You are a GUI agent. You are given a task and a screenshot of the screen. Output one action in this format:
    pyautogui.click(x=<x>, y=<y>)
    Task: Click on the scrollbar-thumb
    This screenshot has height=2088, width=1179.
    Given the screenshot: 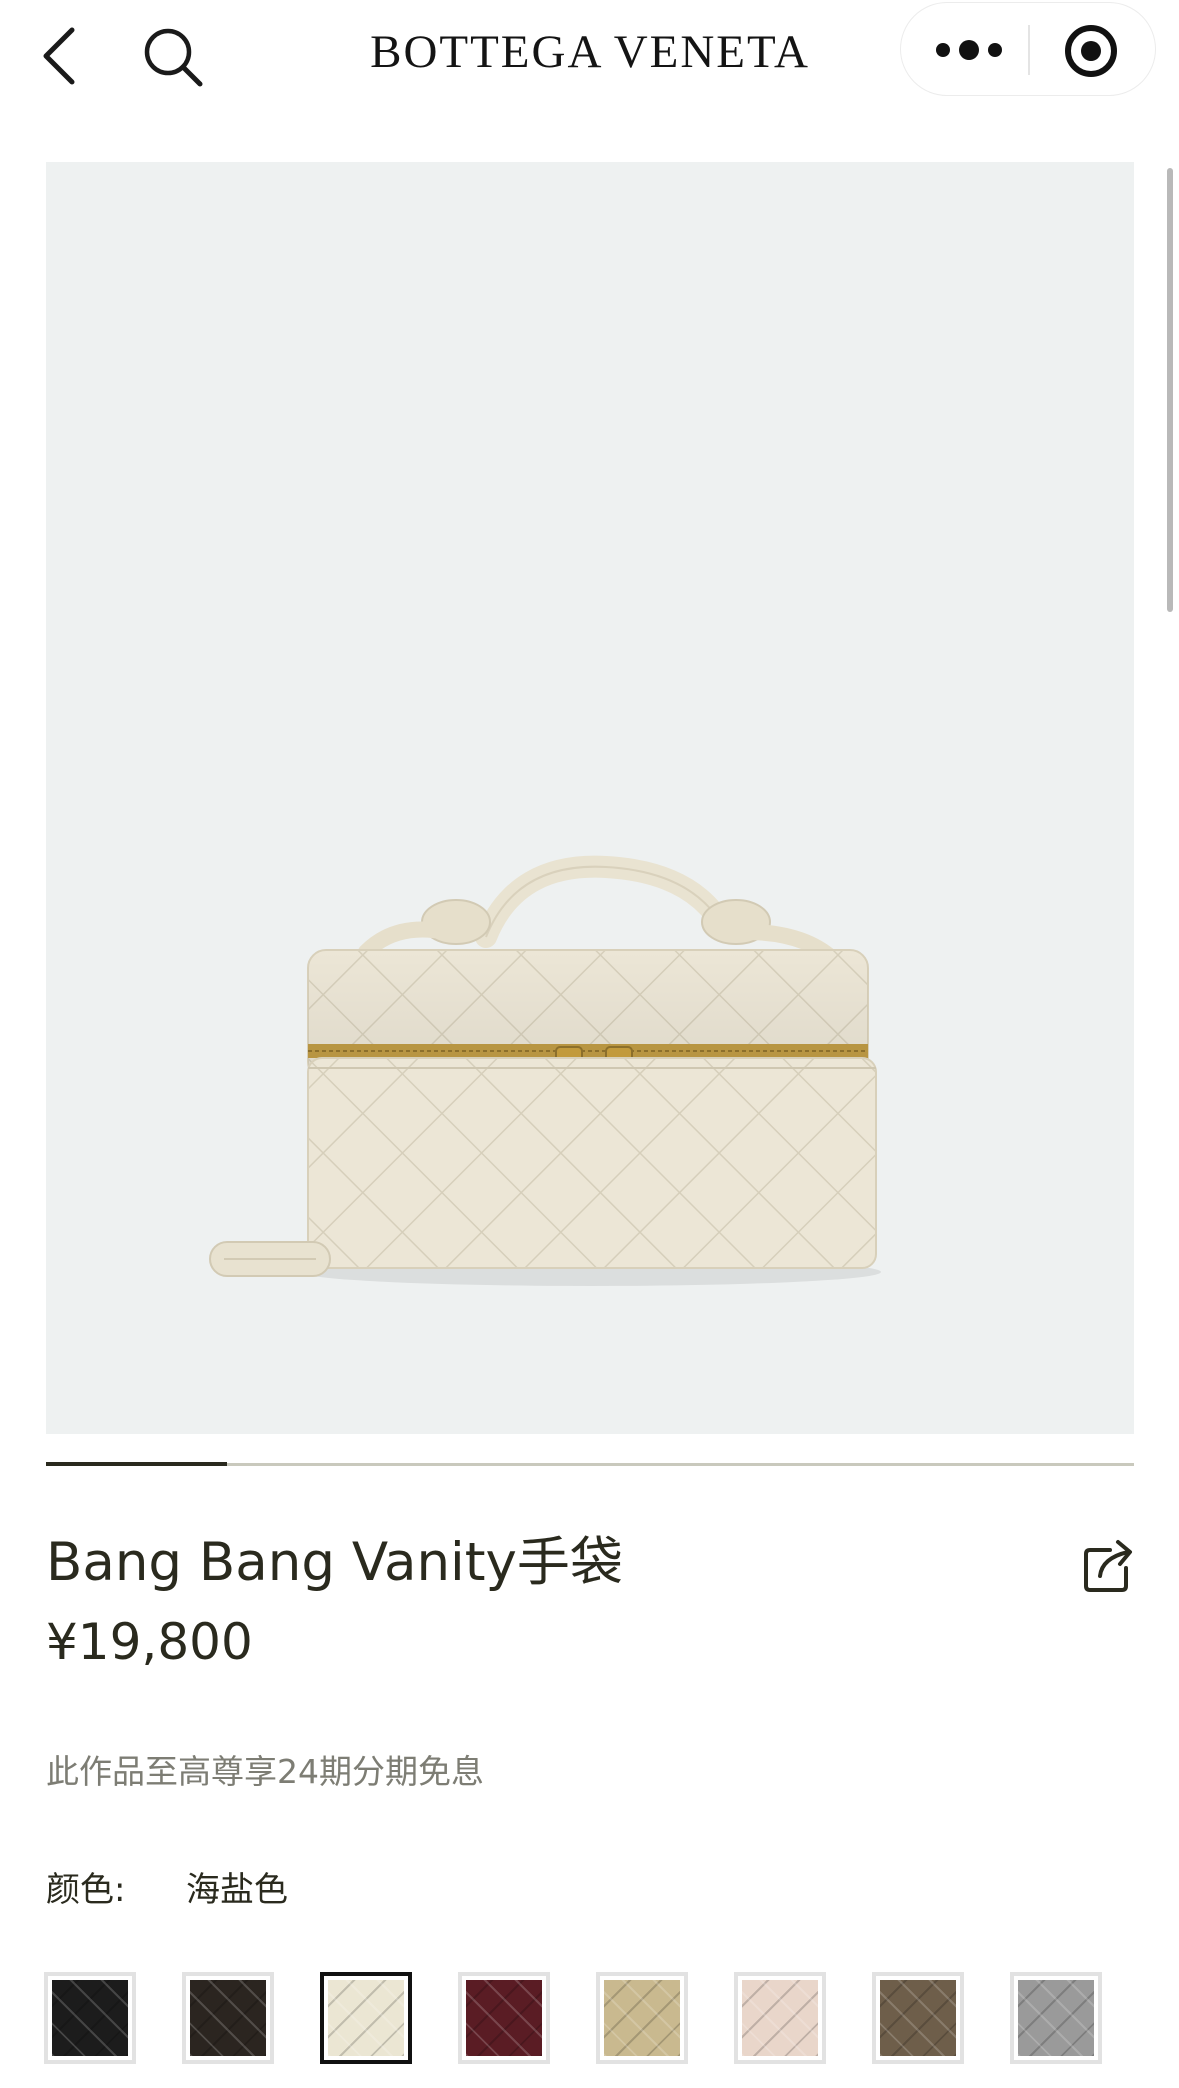 What is the action you would take?
    pyautogui.click(x=1170, y=390)
    